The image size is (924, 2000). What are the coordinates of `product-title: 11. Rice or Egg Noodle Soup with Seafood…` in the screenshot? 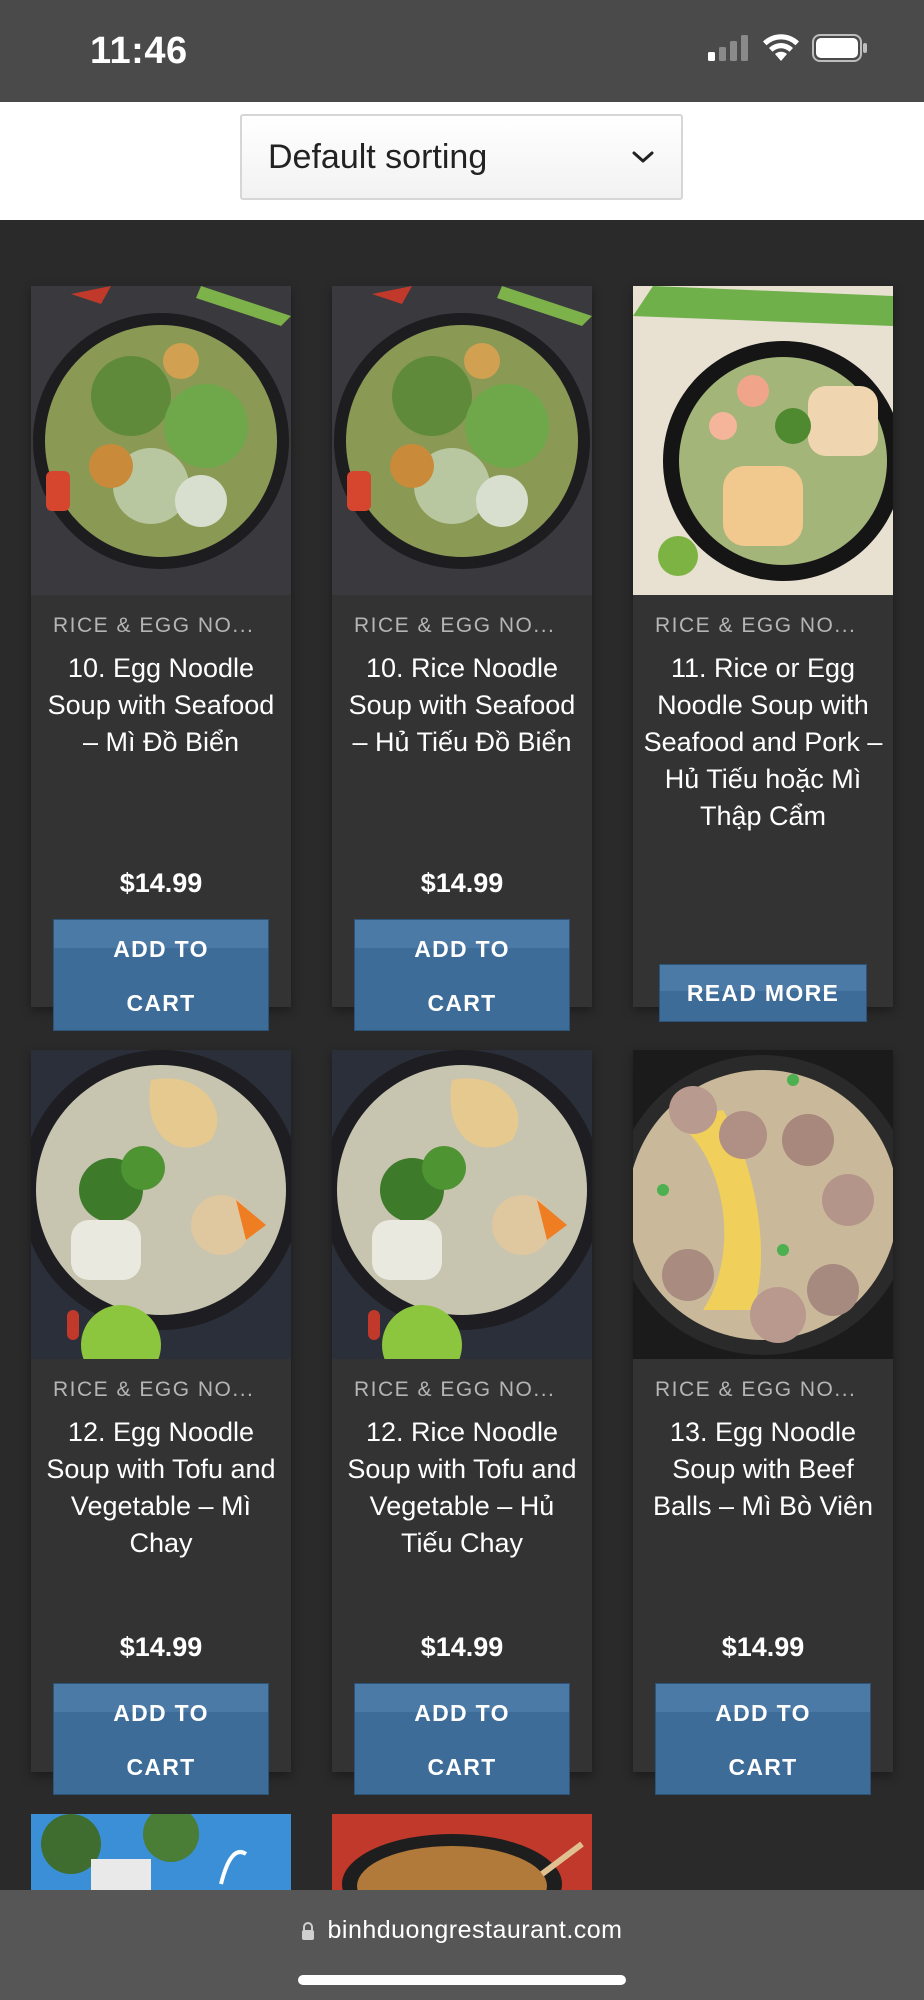 It's located at (763, 742).